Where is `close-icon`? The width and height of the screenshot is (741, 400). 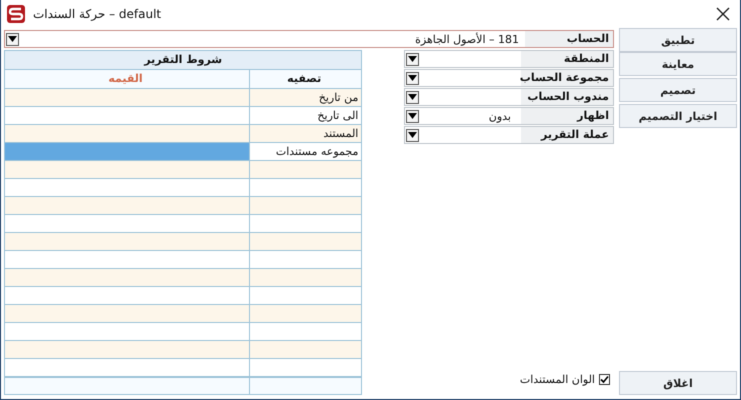
close-icon is located at coordinates (723, 13).